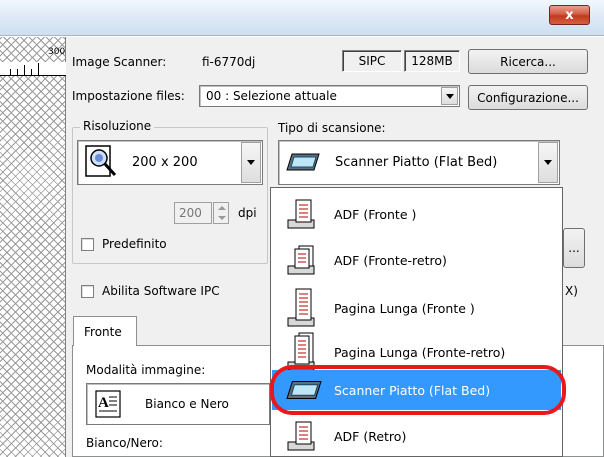 Image resolution: width=604 pixels, height=457 pixels. I want to click on ipc-checkbox, so click(87, 291).